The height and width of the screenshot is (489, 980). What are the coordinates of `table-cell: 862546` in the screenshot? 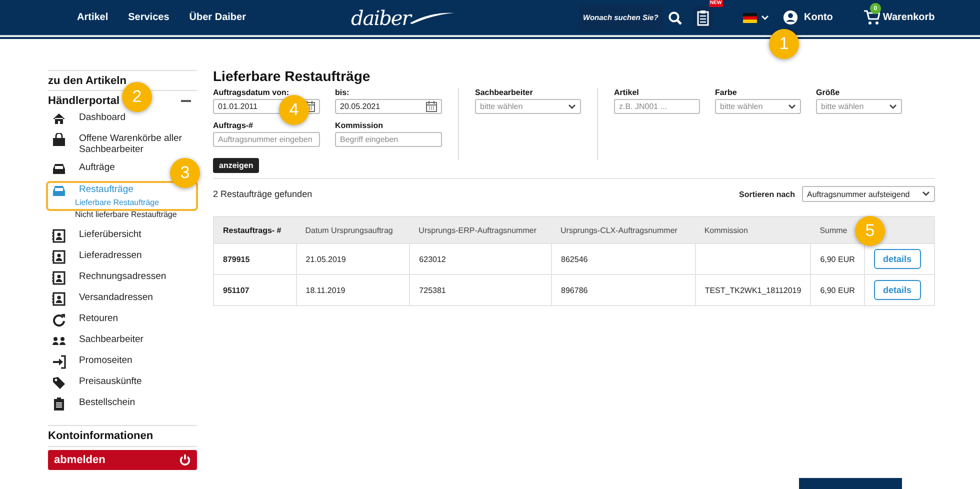 It's located at (574, 259).